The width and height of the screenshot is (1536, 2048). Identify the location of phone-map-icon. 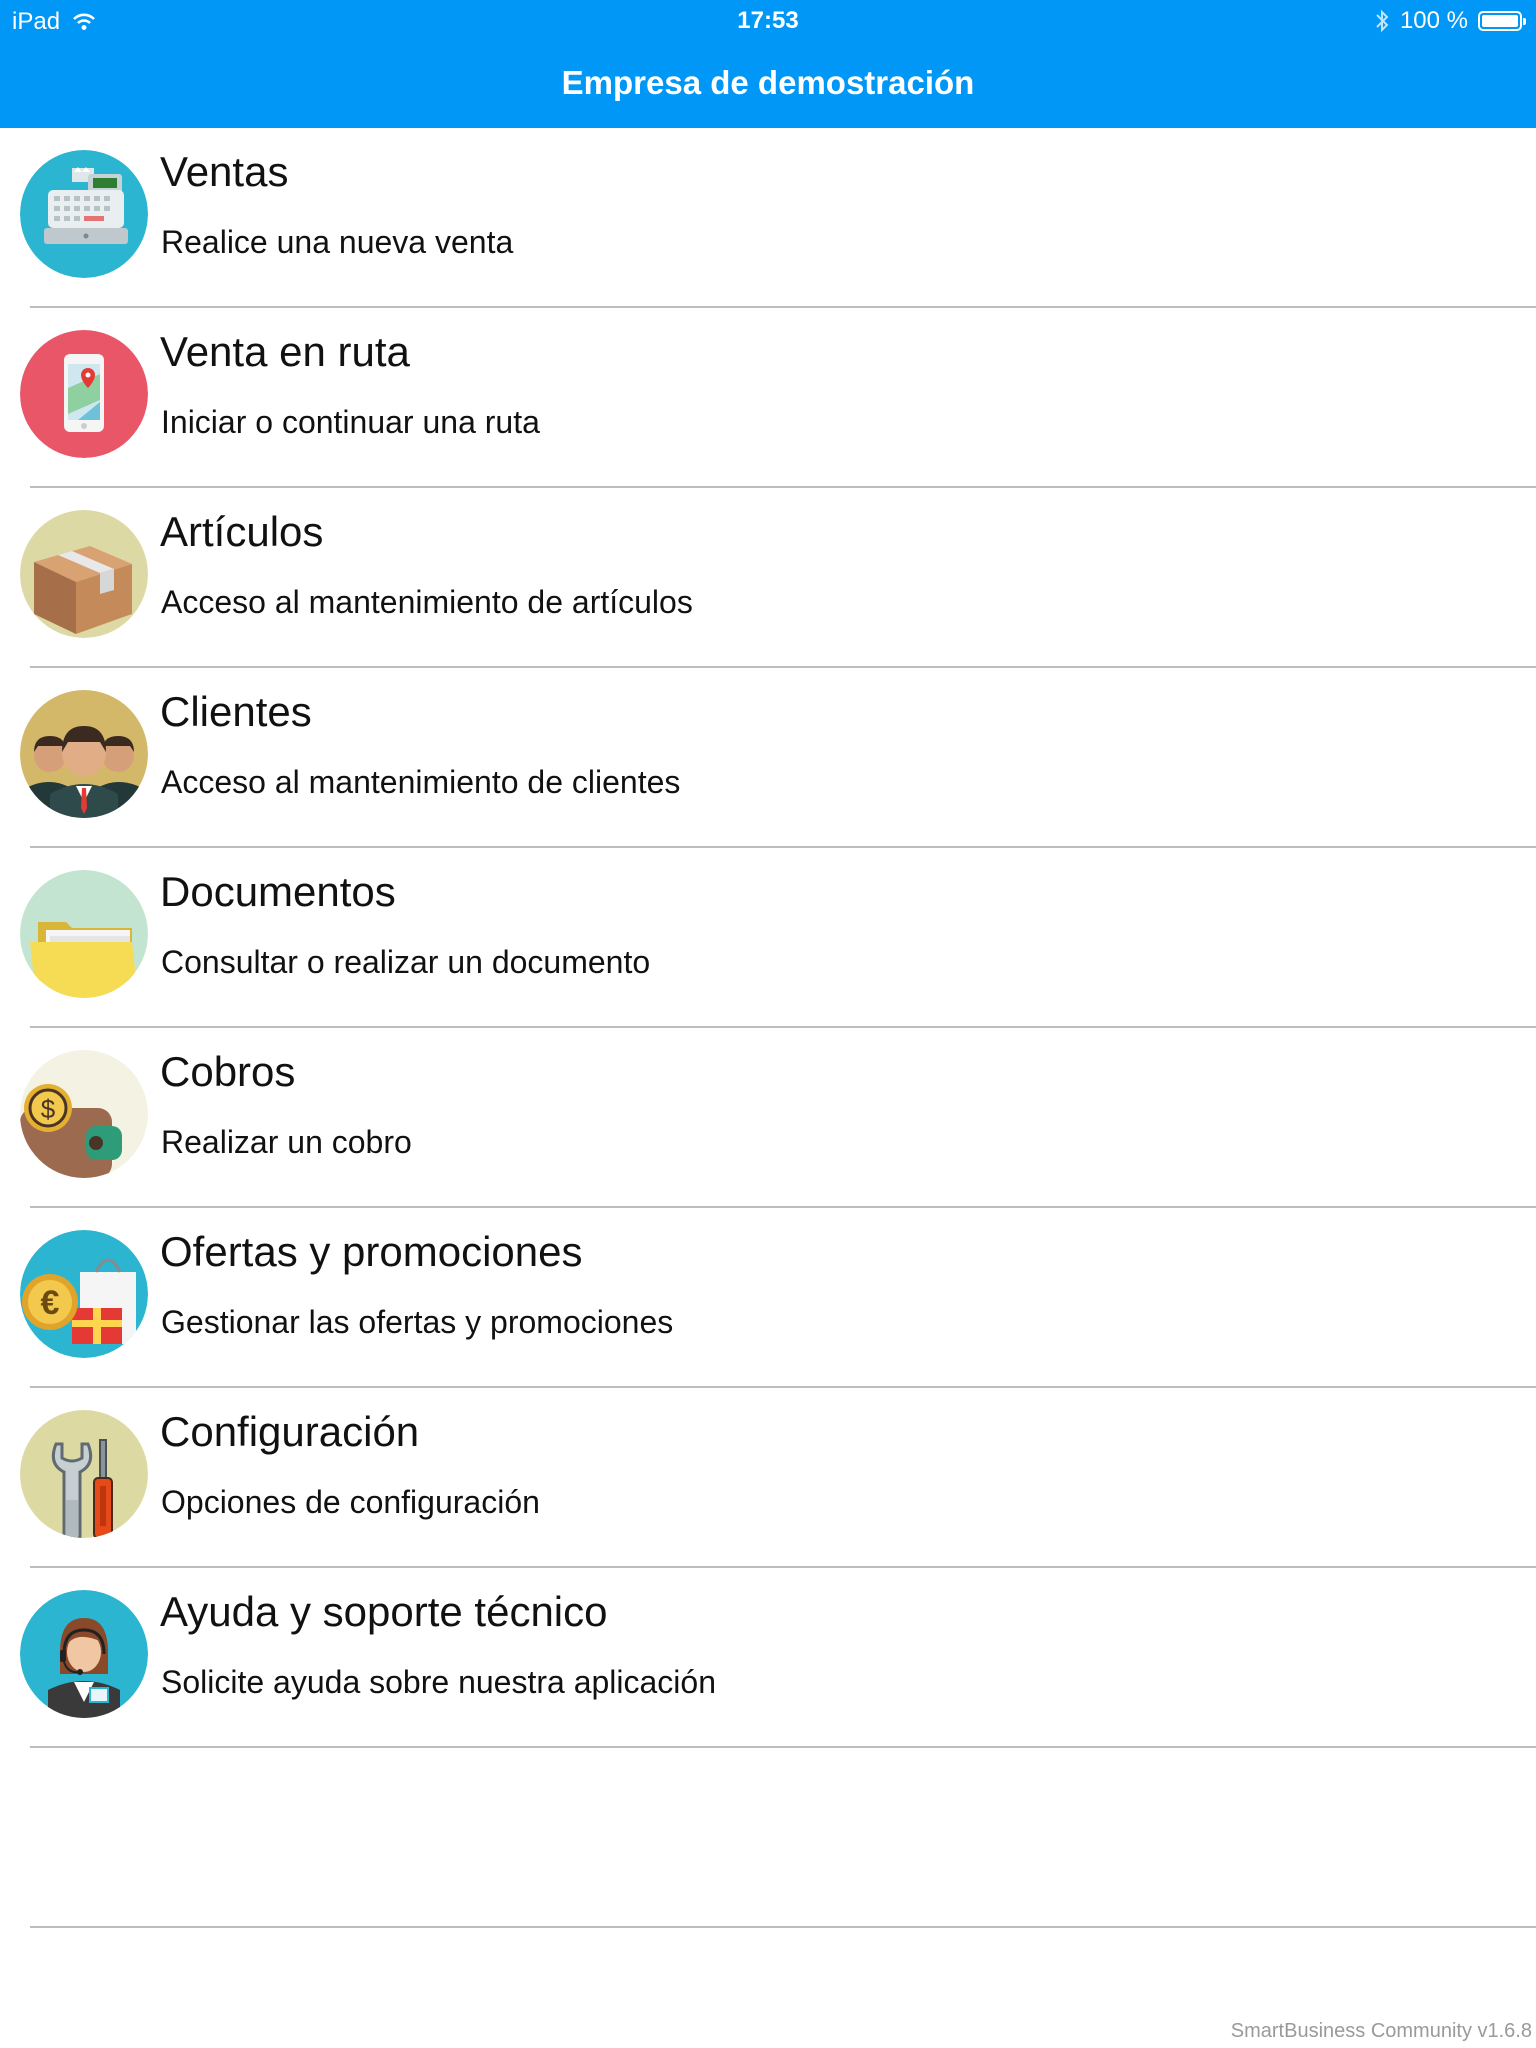
(84, 394).